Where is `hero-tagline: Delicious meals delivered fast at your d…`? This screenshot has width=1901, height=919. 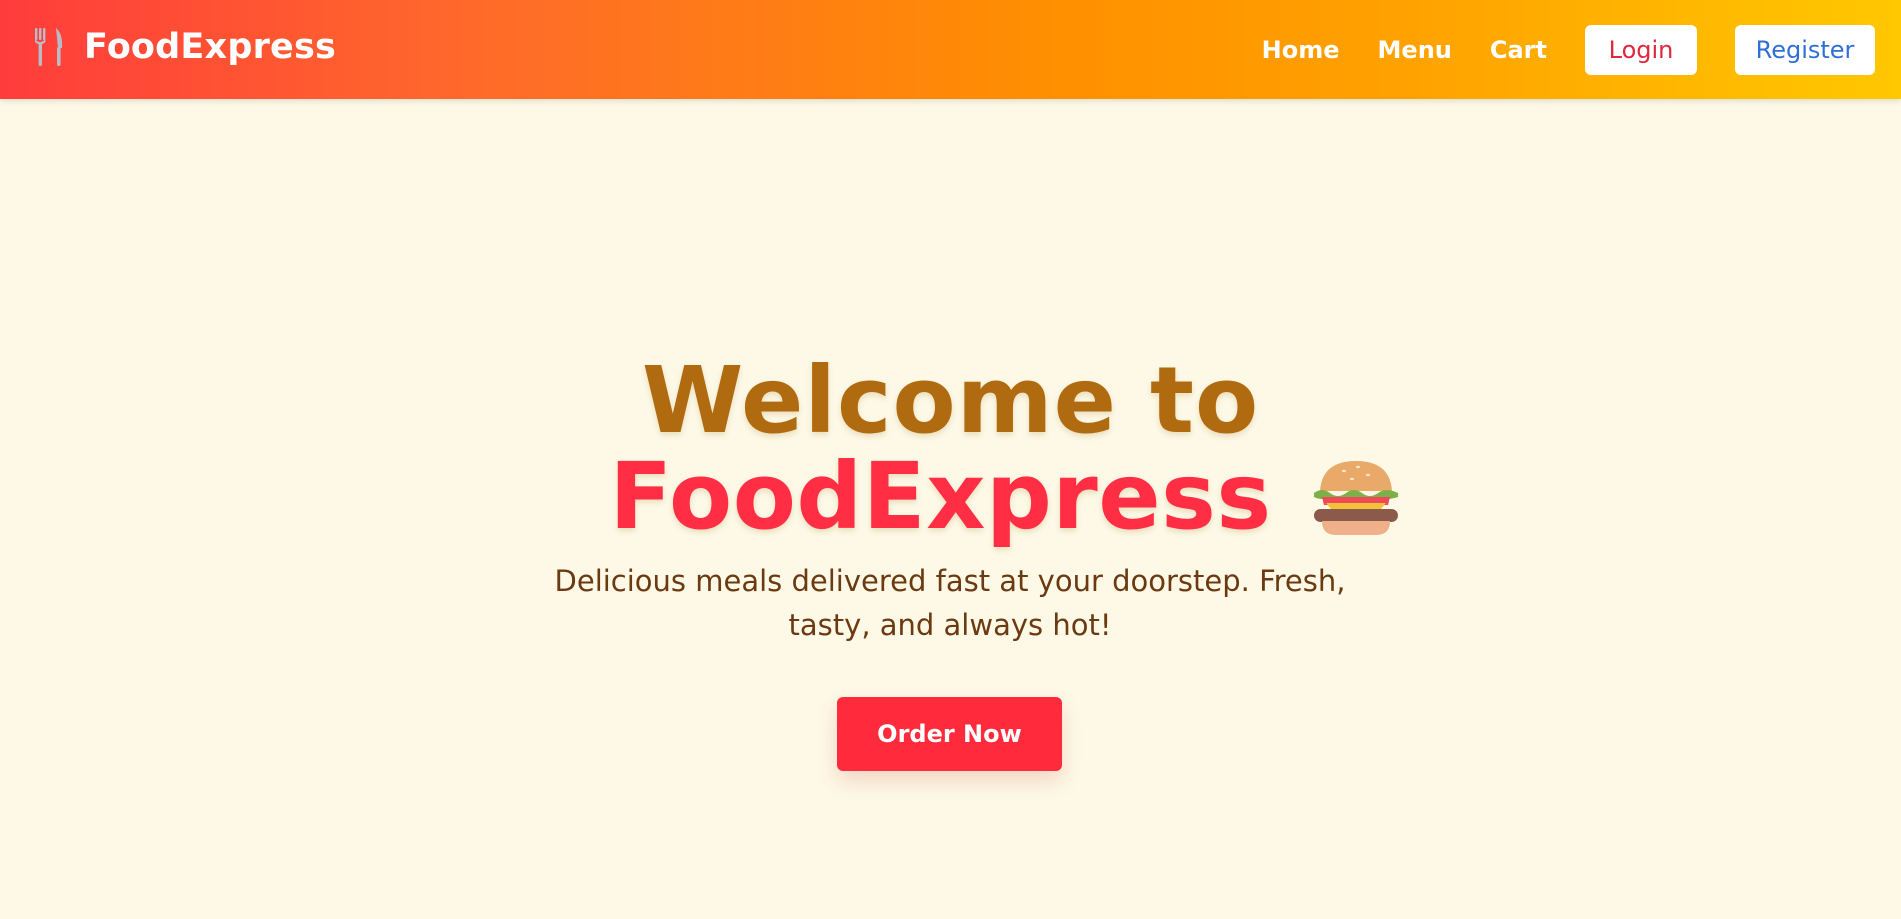 hero-tagline: Delicious meals delivered fast at your d… is located at coordinates (950, 603).